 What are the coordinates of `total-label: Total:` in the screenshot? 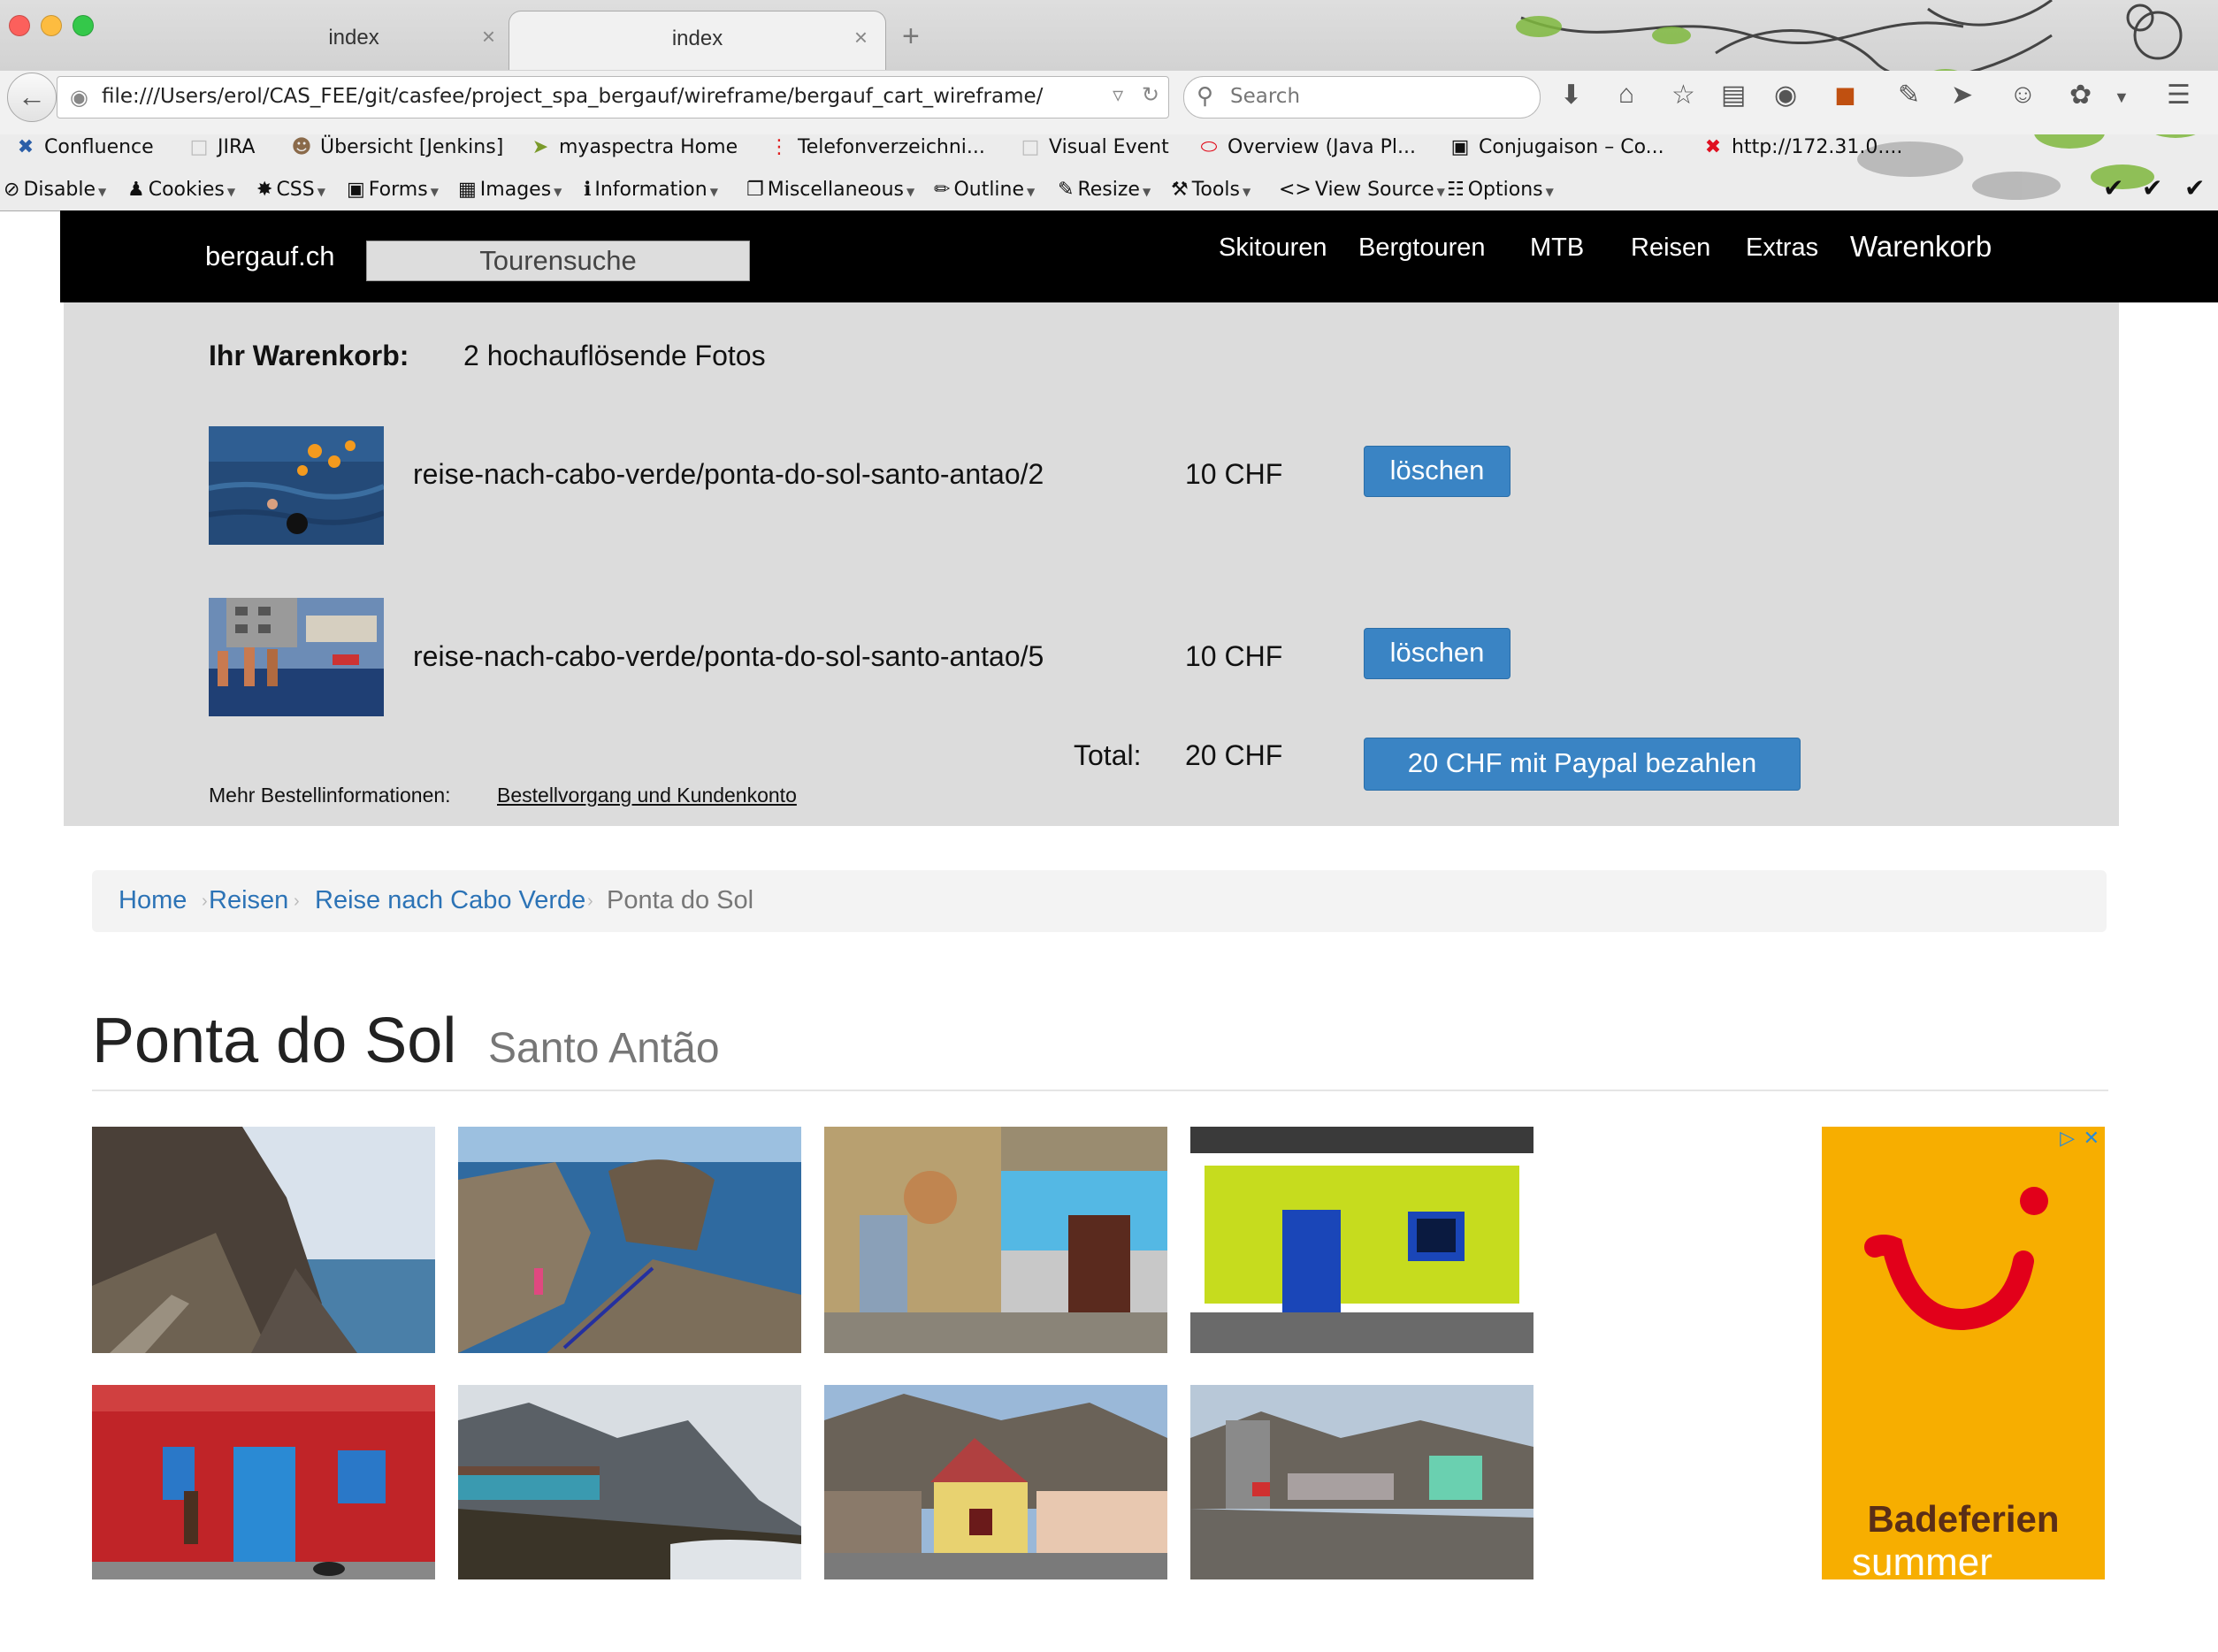 It's located at (1108, 755).